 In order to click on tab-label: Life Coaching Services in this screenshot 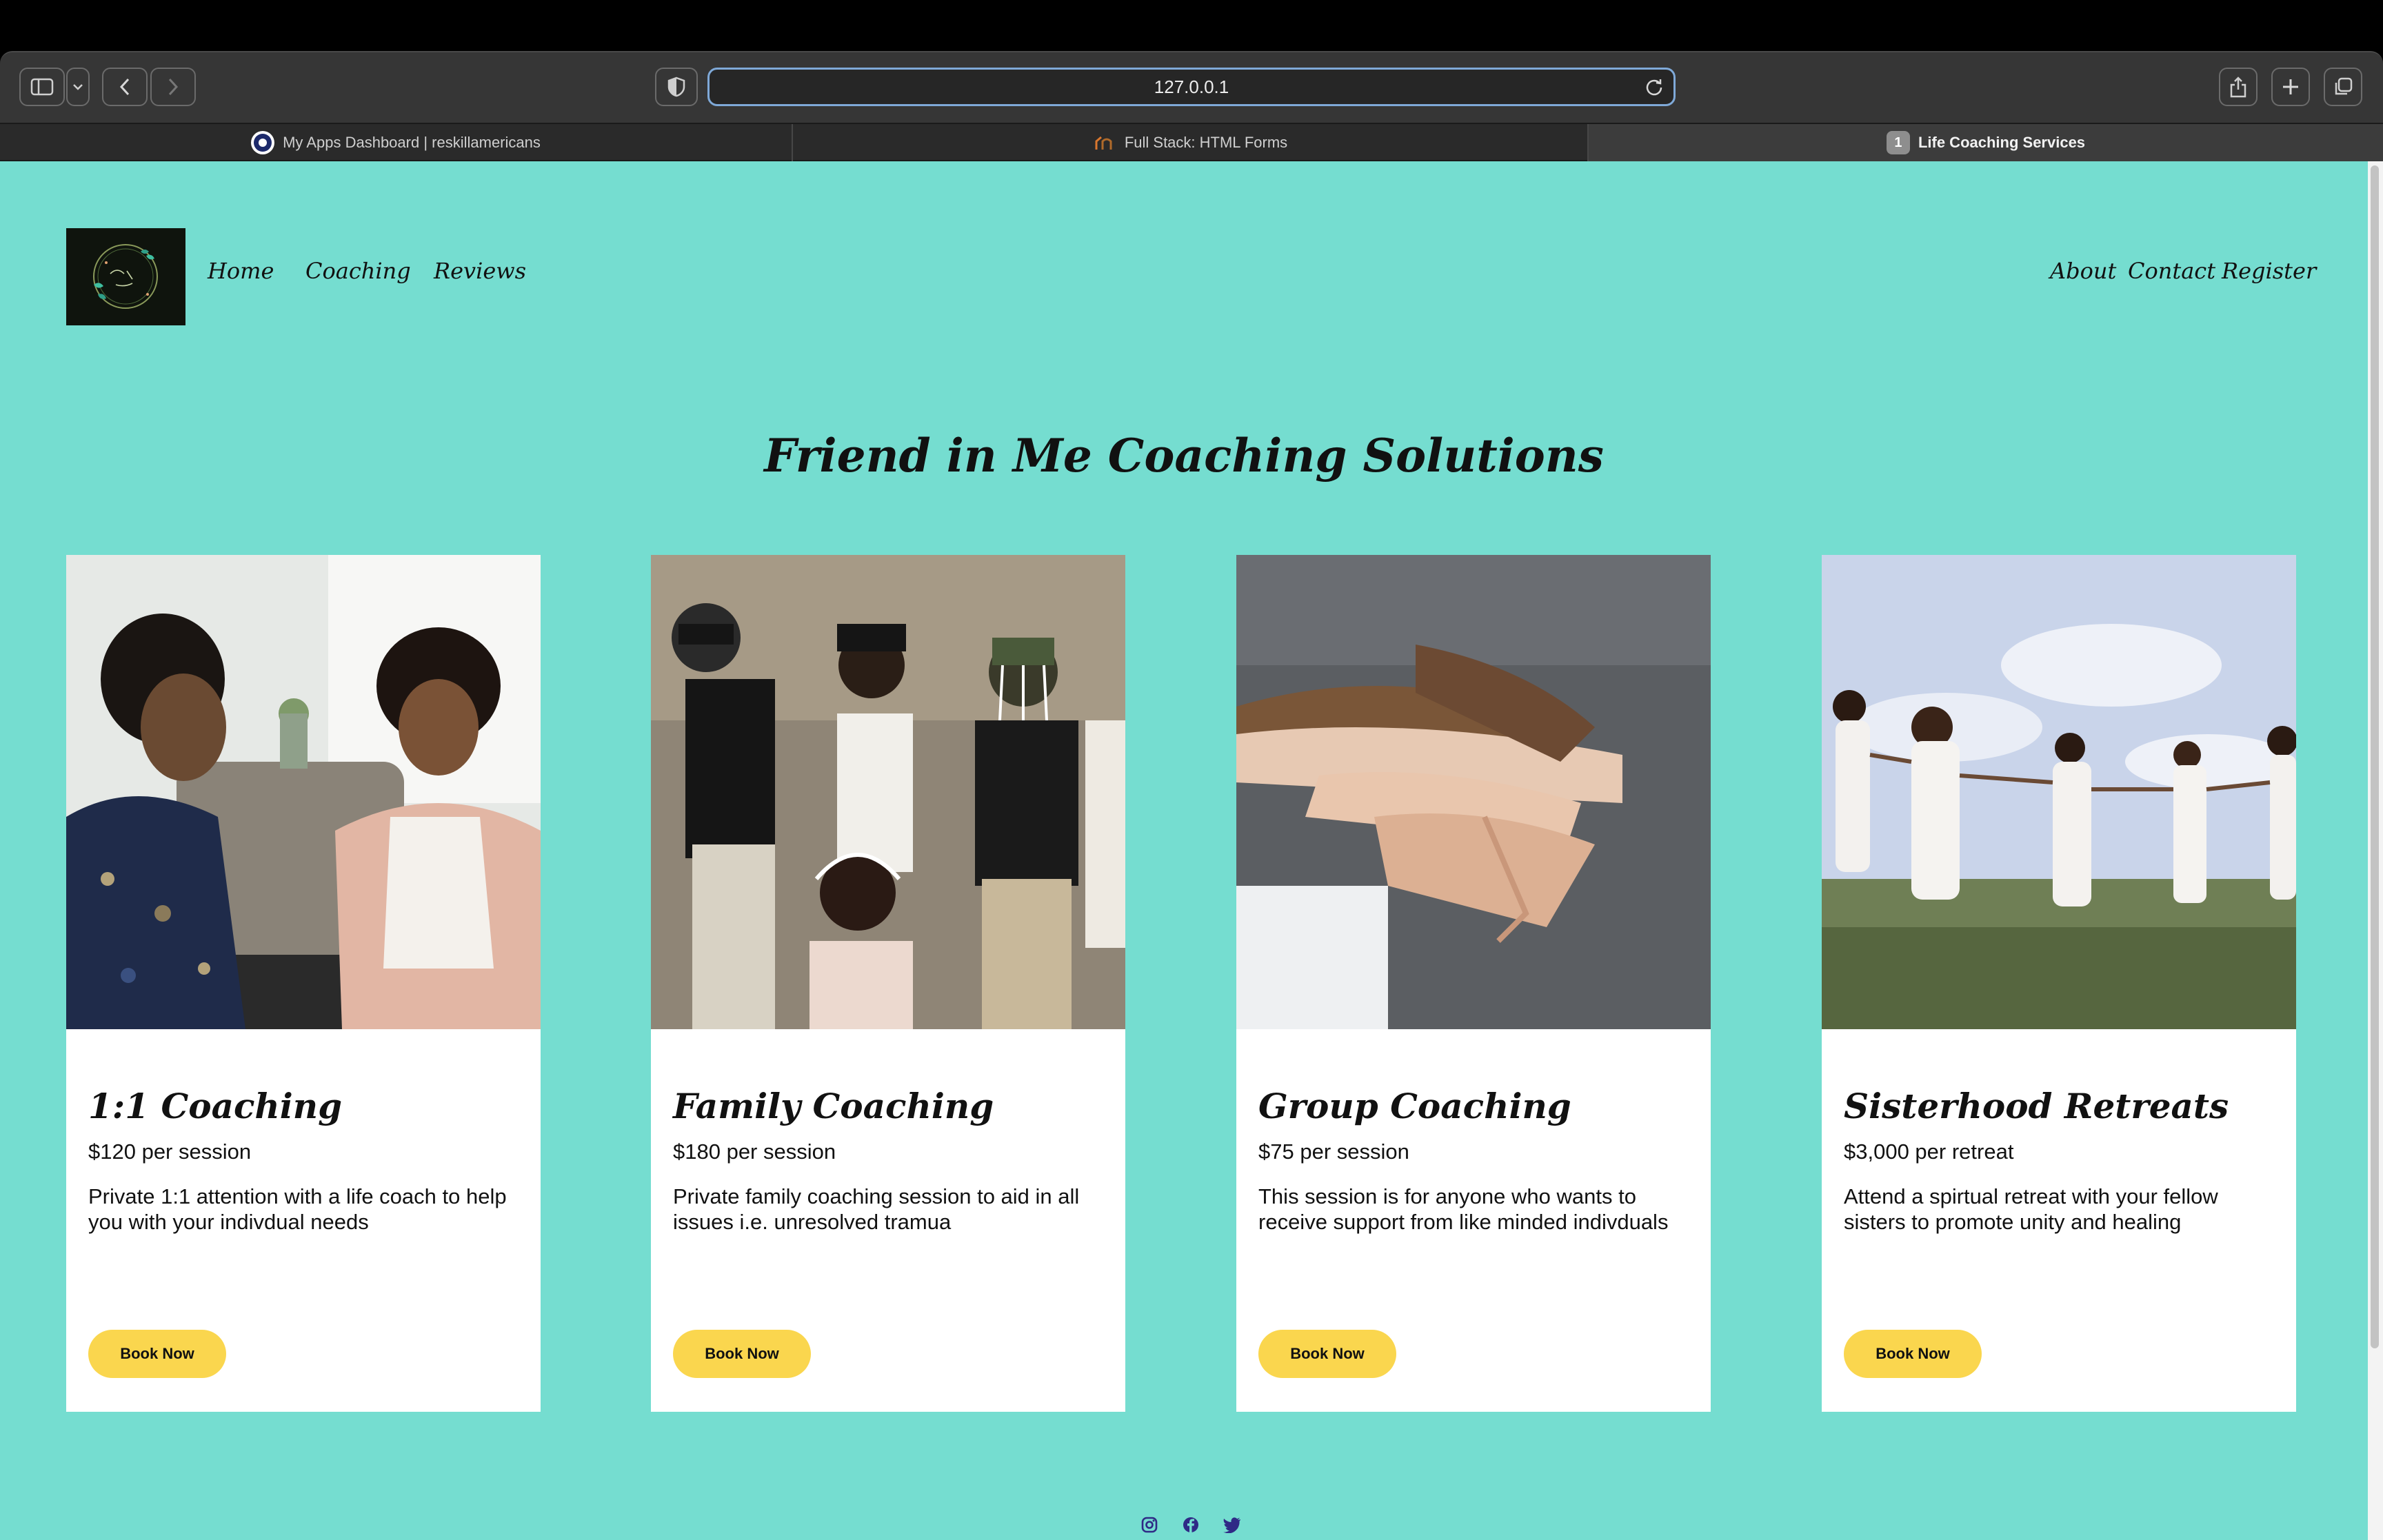, I will do `click(2002, 143)`.